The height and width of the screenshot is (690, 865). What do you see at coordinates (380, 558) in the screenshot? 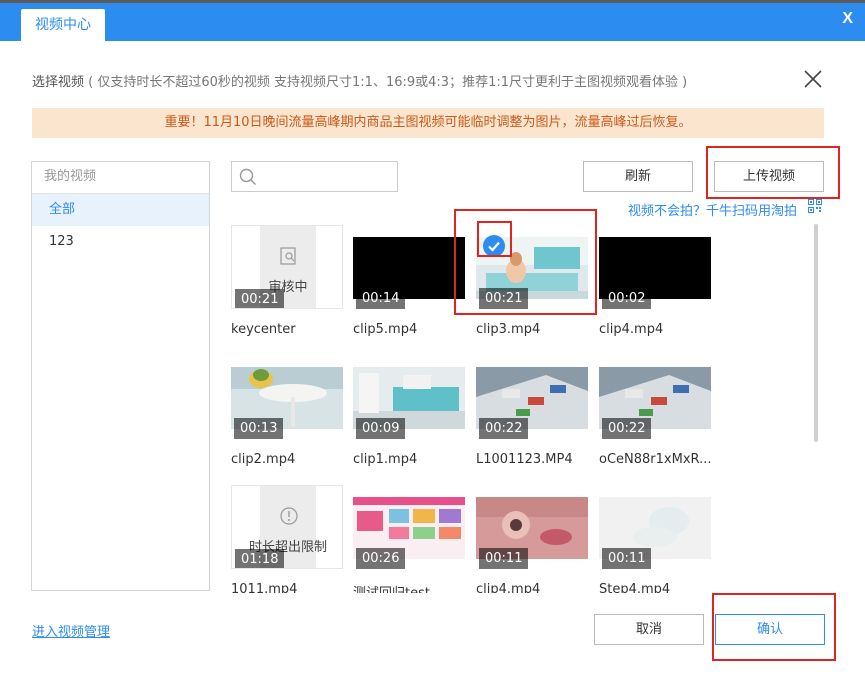
I see `video-duration: 00:26` at bounding box center [380, 558].